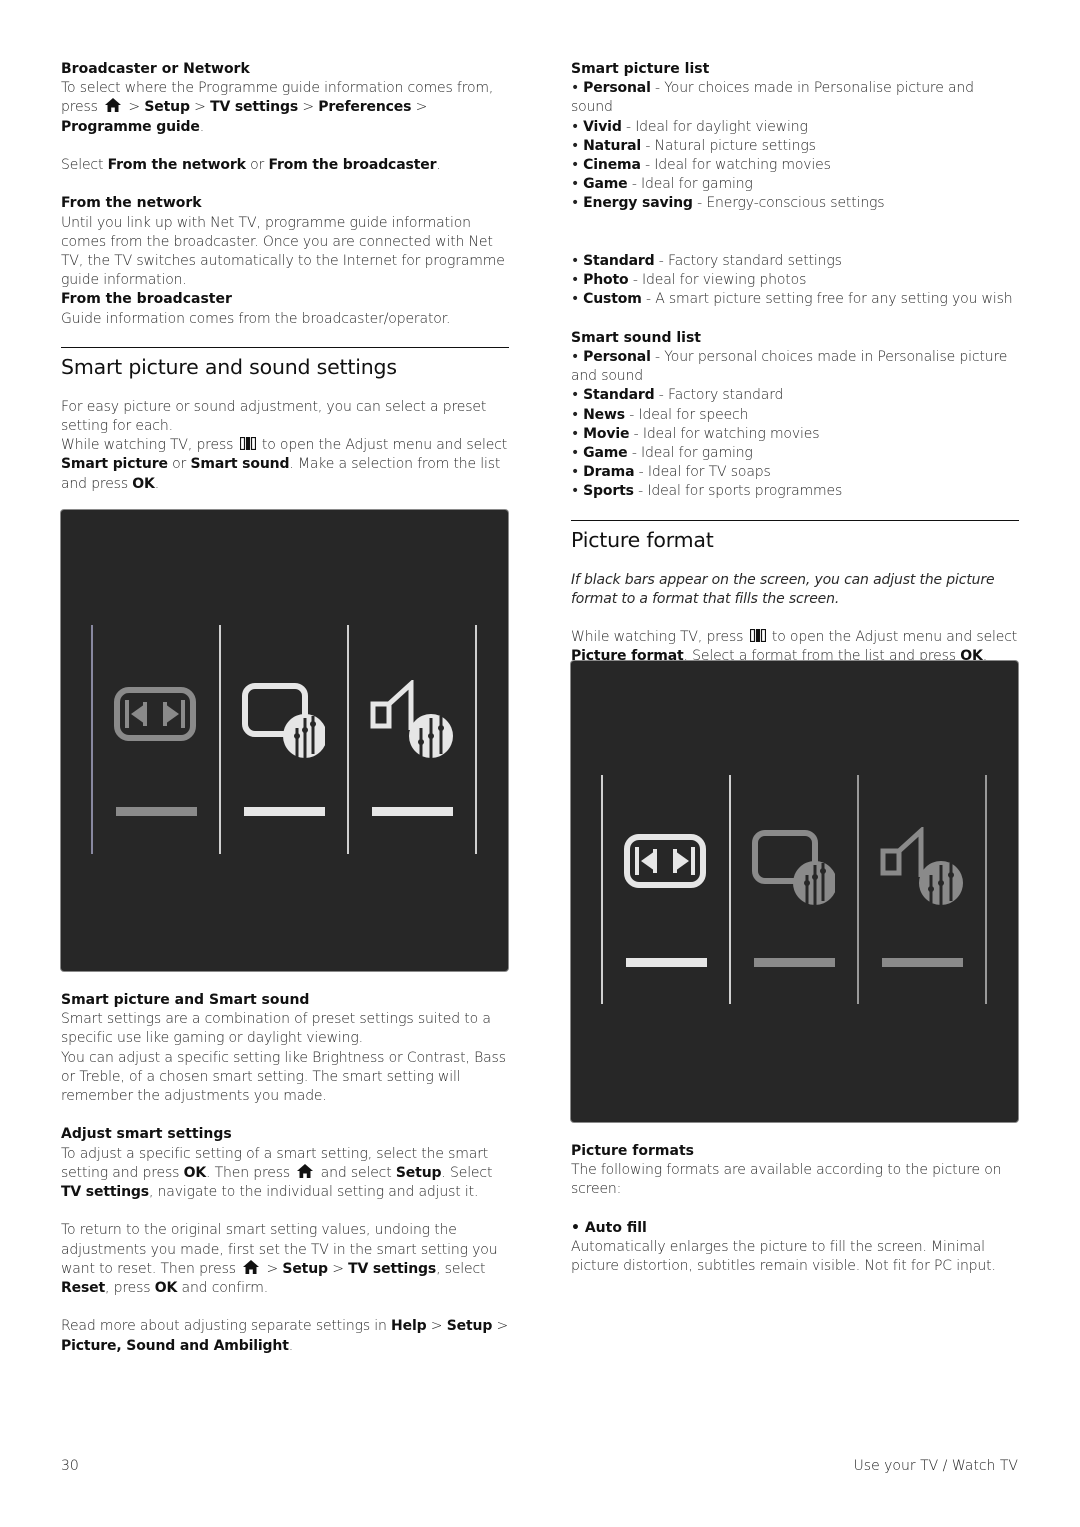 The height and width of the screenshot is (1527, 1080). I want to click on smart-picture-item: • Standard - Factory standard settings, so click(706, 261).